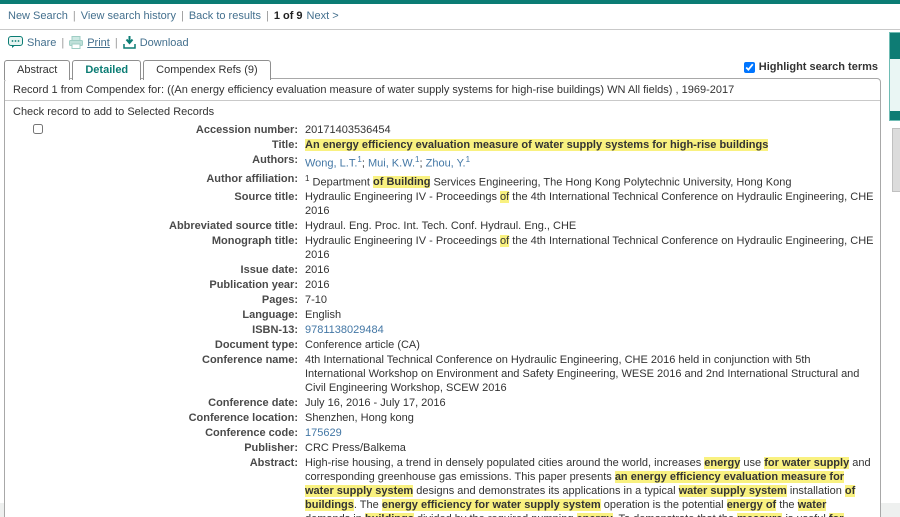 The image size is (900, 517). What do you see at coordinates (233, 226) in the screenshot?
I see `field-label: Abbreviated source title:` at bounding box center [233, 226].